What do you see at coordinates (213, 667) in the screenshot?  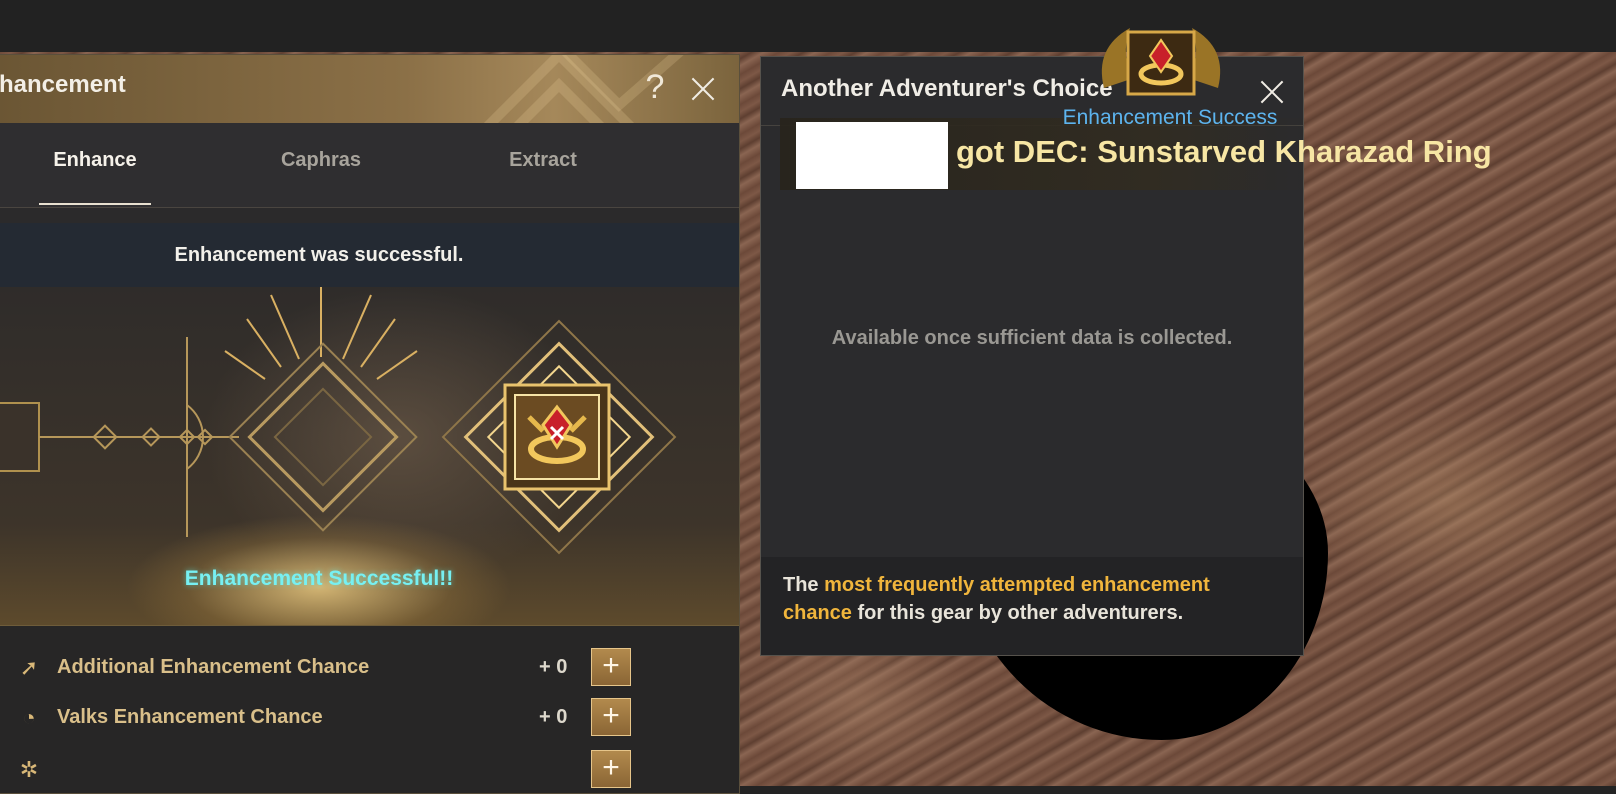 I see `option-label: Additional Enhancement Chance` at bounding box center [213, 667].